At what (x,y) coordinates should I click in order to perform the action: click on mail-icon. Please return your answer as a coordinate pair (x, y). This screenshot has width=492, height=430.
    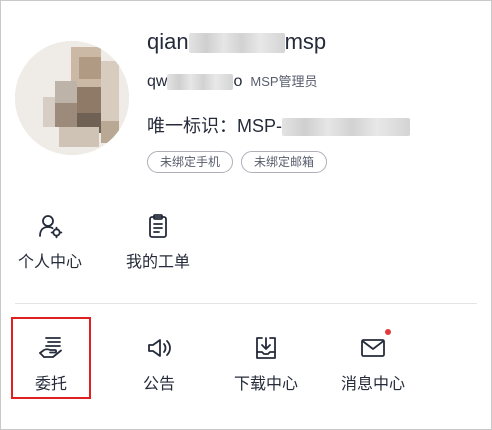
    Looking at the image, I should click on (375, 345).